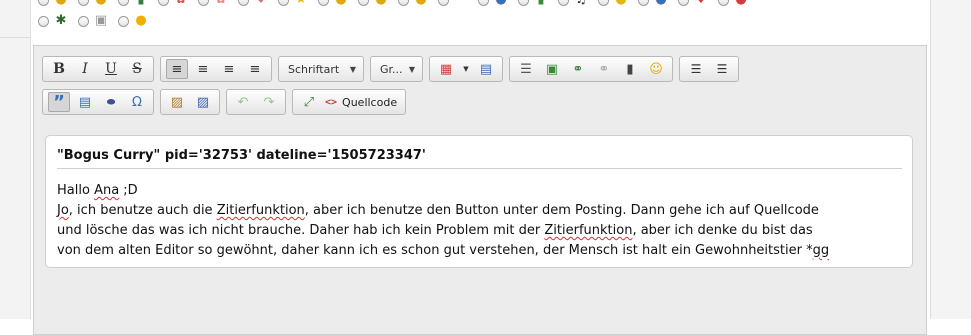  I want to click on misspelled-word: Zitierfunktion, so click(588, 230).